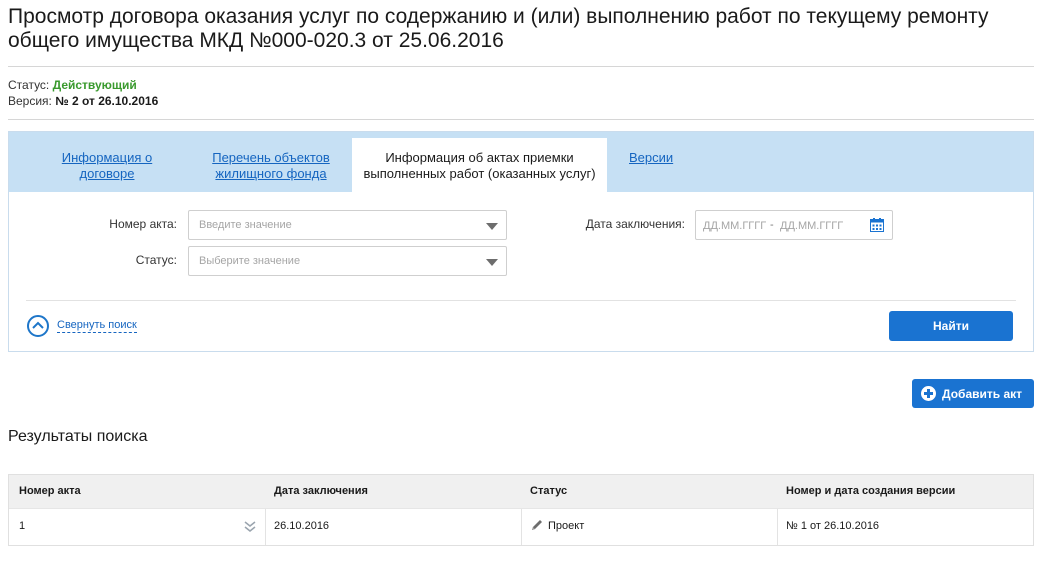 The width and height of the screenshot is (1042, 575). Describe the element at coordinates (271, 166) in the screenshot. I see `tab-housing-objects: Перечень объектов жилищного фонда` at that location.